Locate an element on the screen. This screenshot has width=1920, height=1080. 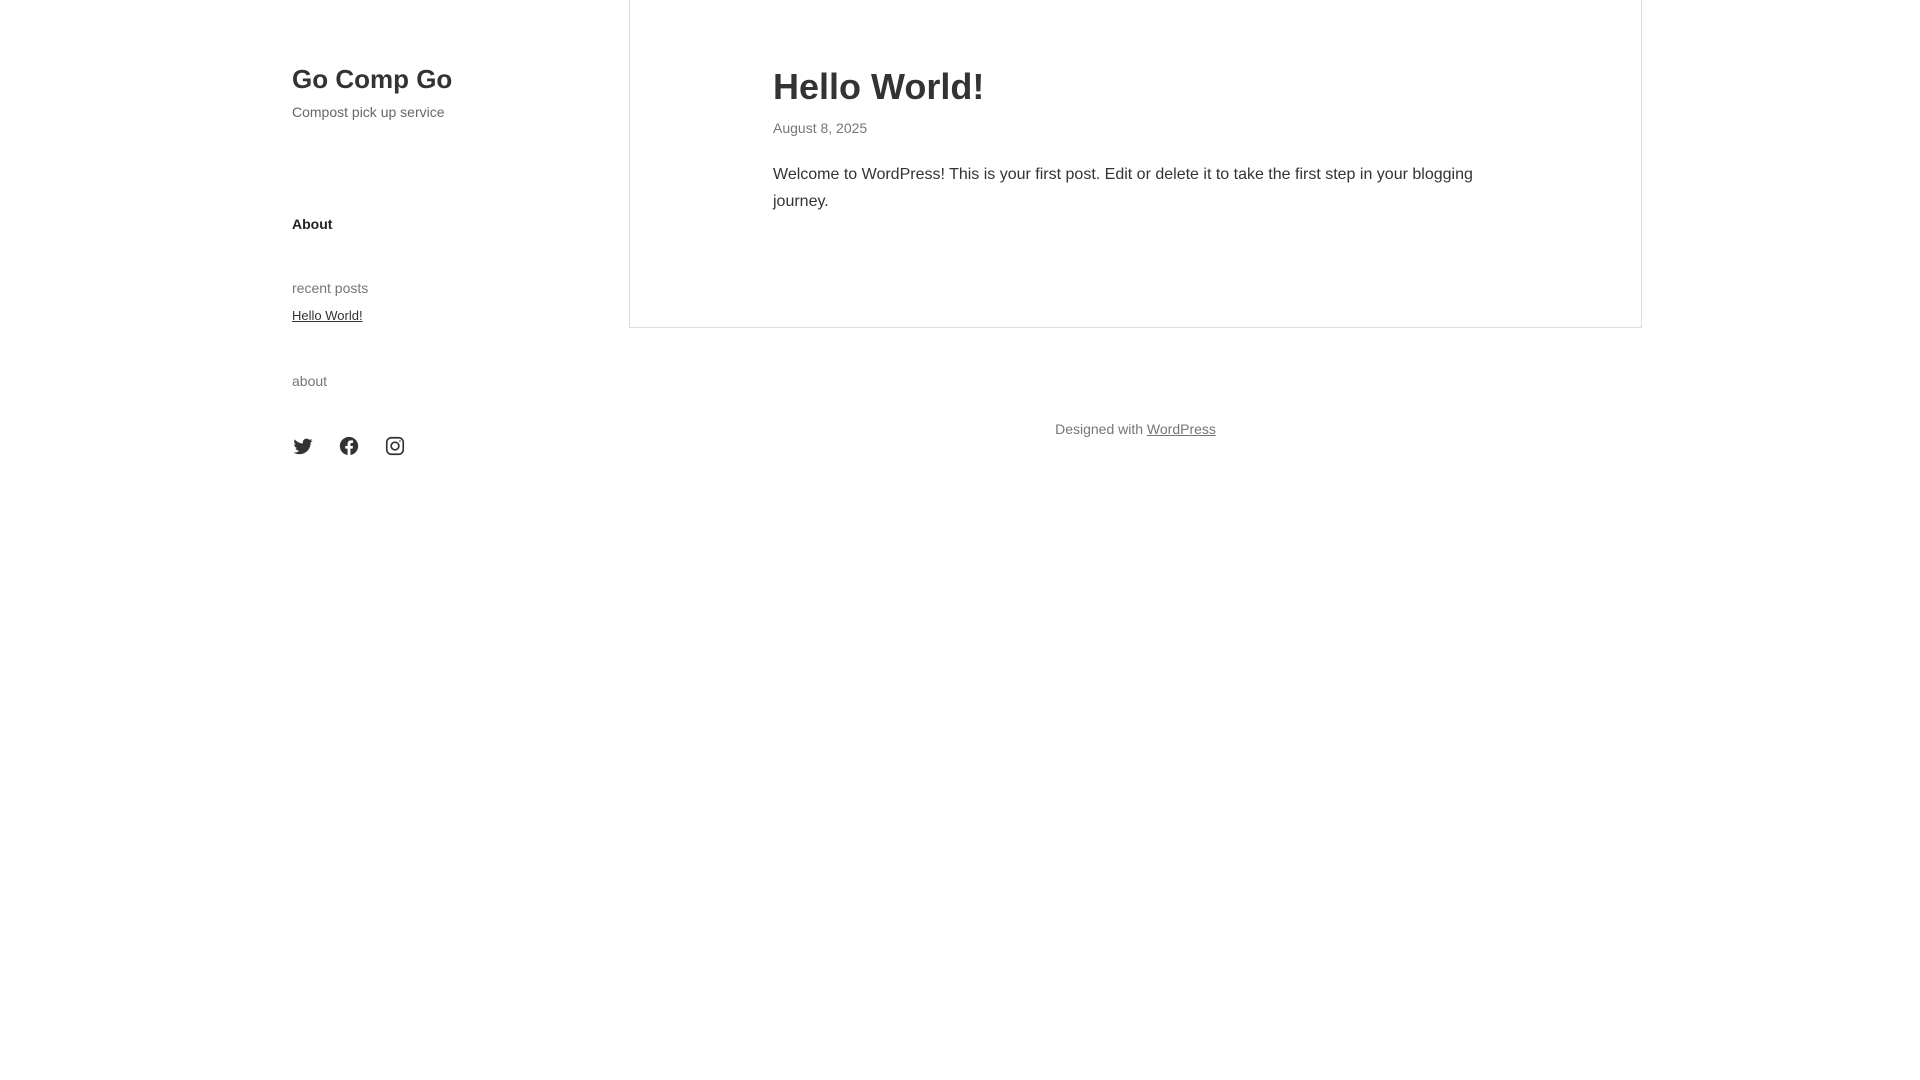
facebook-icon is located at coordinates (349, 446).